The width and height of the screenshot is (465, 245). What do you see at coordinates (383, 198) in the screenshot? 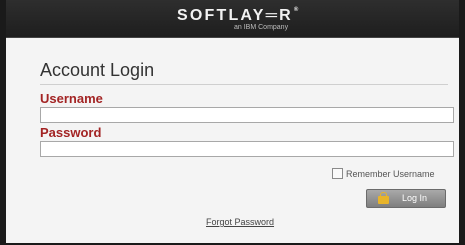
I see `lock-icon` at bounding box center [383, 198].